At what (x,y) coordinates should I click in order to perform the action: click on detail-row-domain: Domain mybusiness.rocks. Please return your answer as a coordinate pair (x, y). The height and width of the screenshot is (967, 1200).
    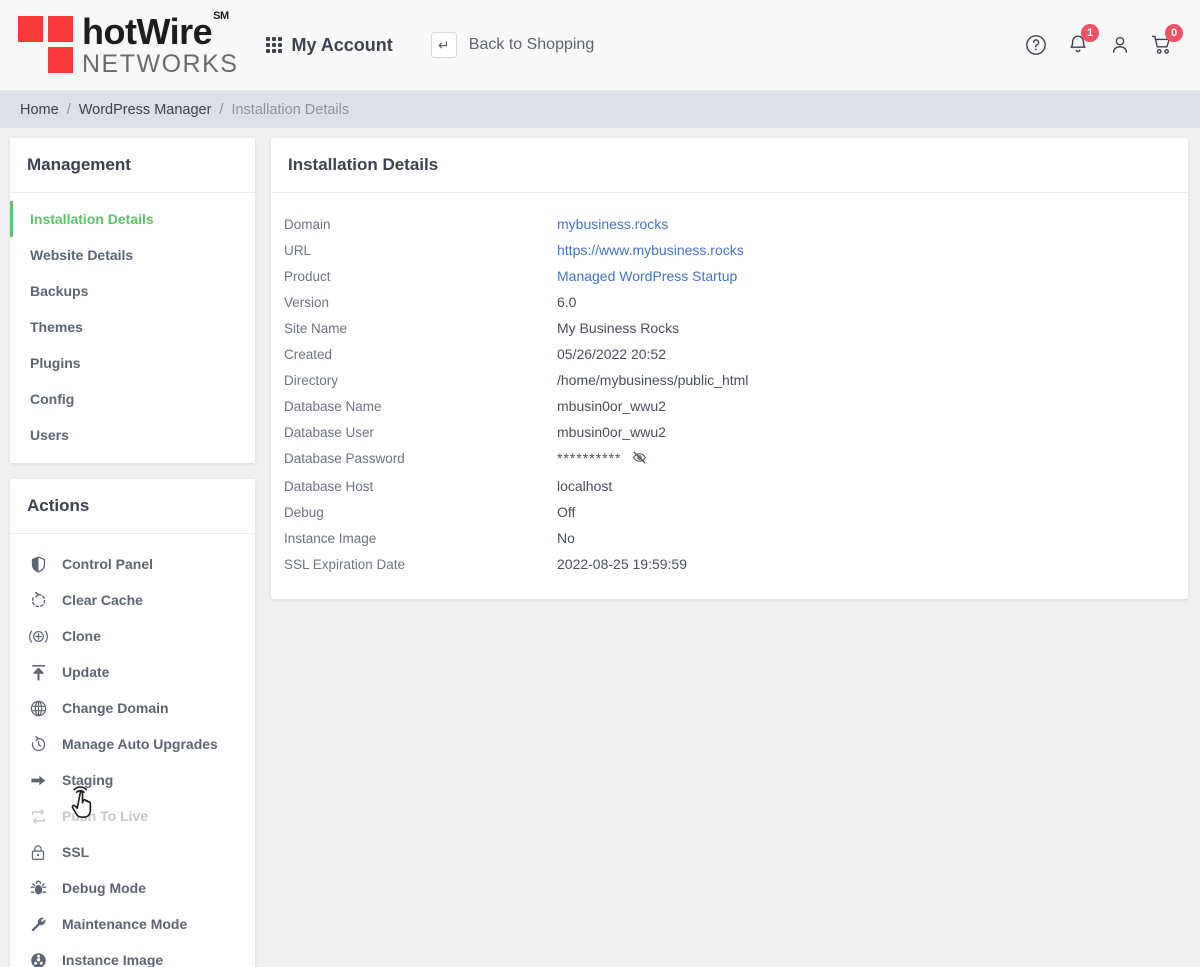
    Looking at the image, I should click on (729, 224).